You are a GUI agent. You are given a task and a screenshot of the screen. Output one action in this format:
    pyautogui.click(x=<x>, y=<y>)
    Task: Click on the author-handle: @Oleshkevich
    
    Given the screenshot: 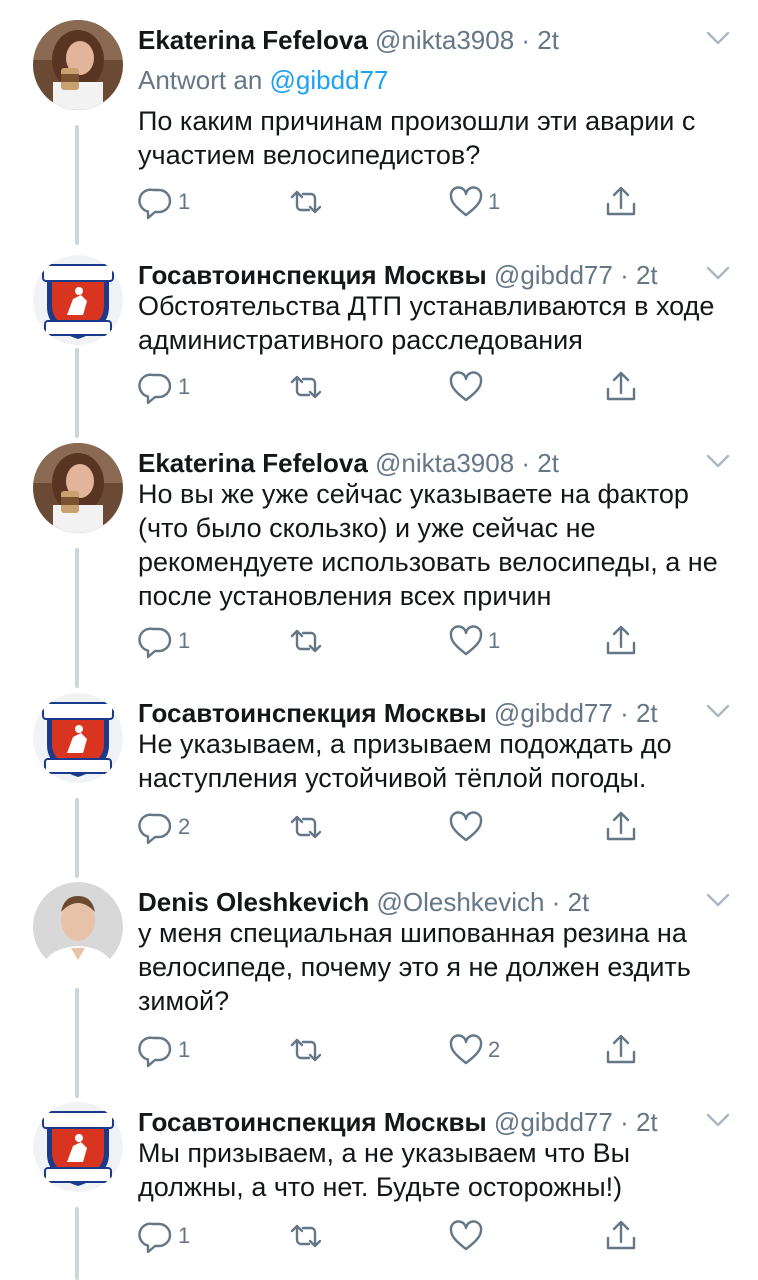 What is the action you would take?
    pyautogui.click(x=460, y=902)
    